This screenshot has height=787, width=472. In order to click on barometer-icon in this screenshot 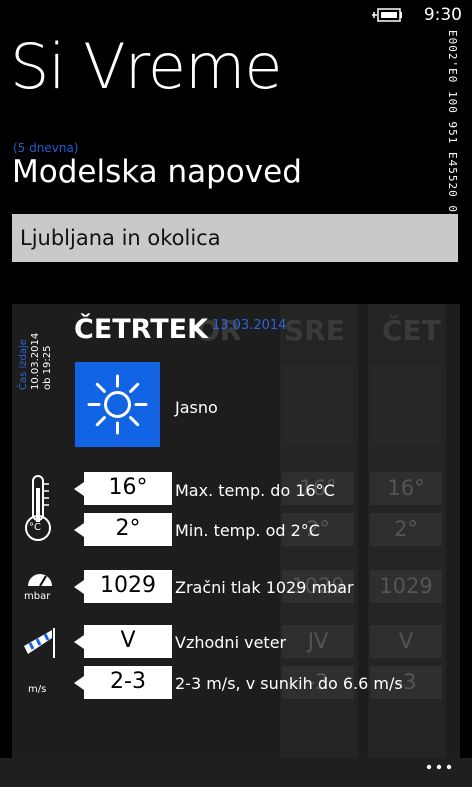, I will do `click(40, 580)`.